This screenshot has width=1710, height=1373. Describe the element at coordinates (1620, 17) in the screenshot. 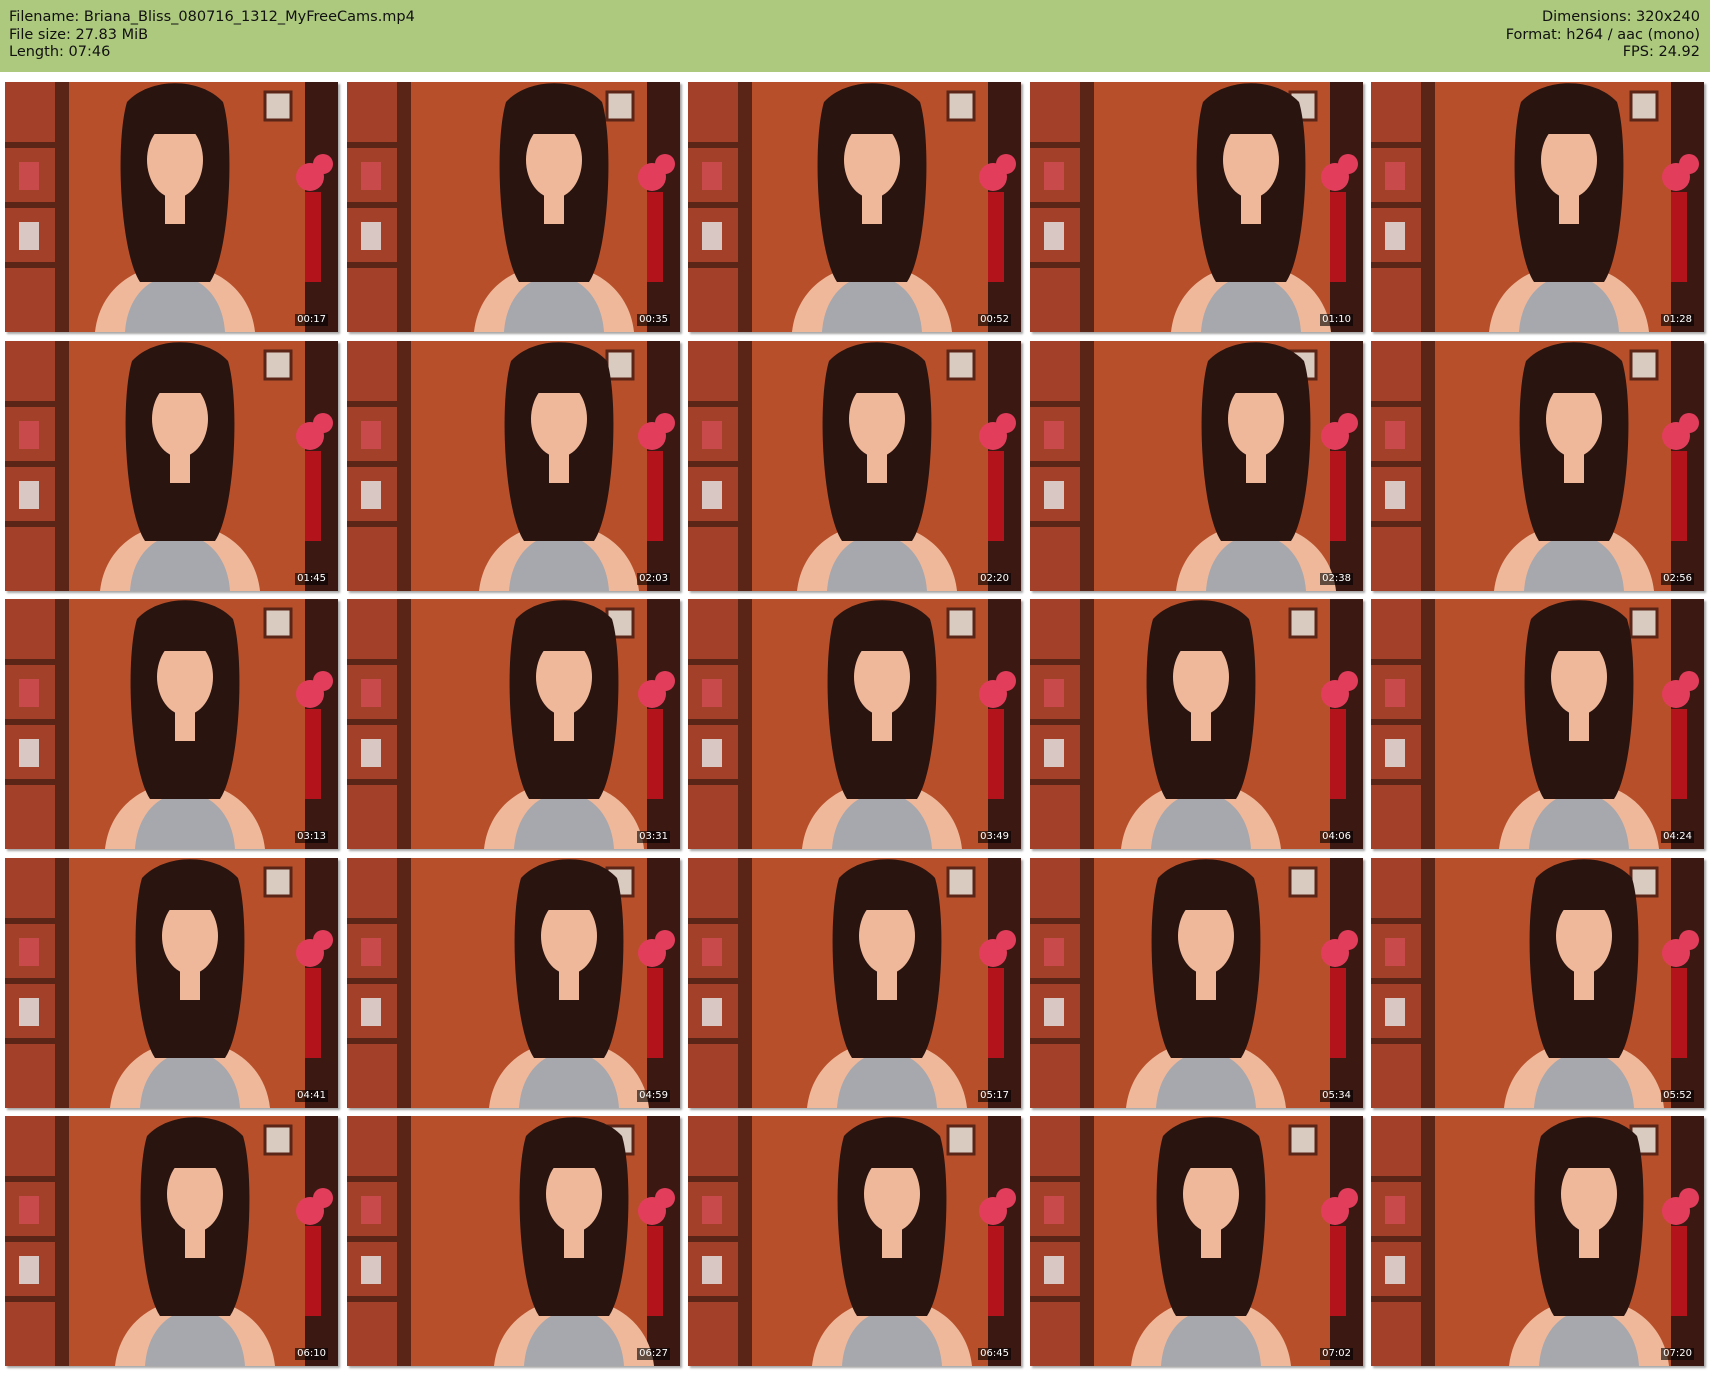

I see `dimensions-text: Dimensions: 320x240` at that location.